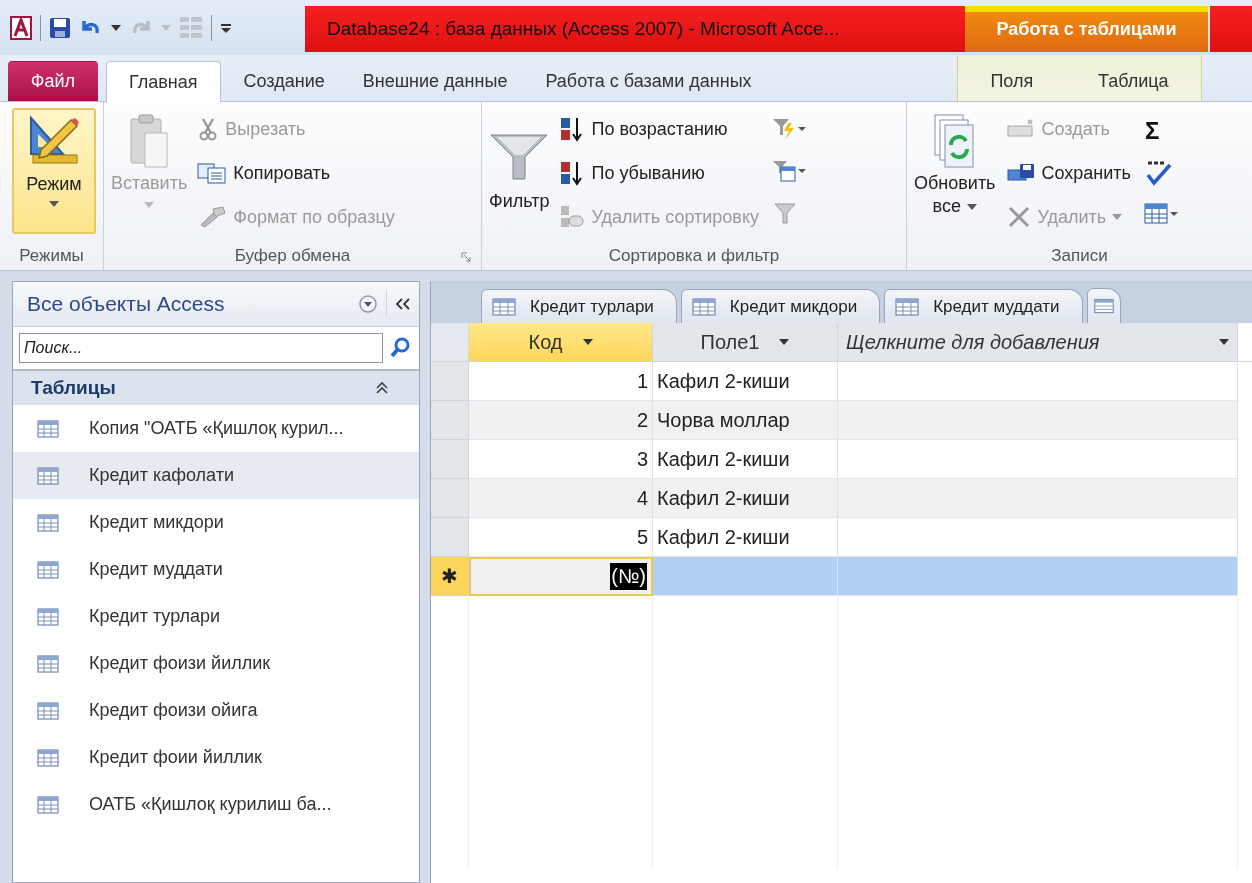 The width and height of the screenshot is (1252, 883). Describe the element at coordinates (53, 81) in the screenshot. I see `ribbon-tab: Файл` at that location.